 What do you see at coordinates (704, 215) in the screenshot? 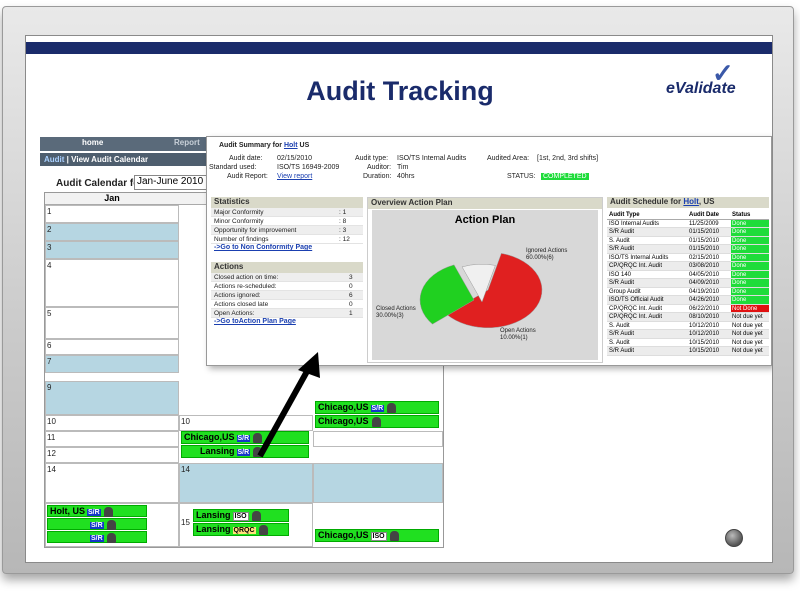
I see `col-audit-date: Audit Date` at bounding box center [704, 215].